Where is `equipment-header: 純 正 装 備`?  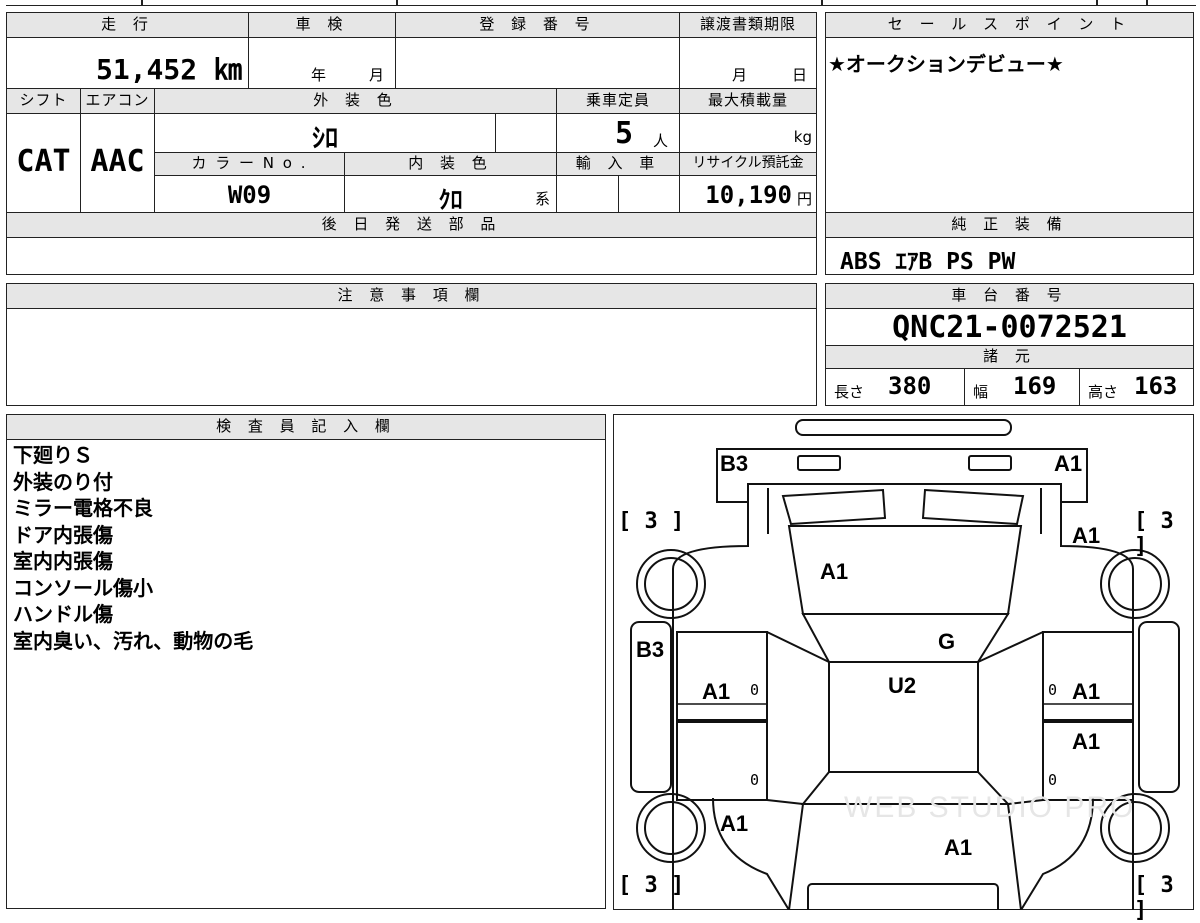
equipment-header: 純 正 装 備 is located at coordinates (1009, 225).